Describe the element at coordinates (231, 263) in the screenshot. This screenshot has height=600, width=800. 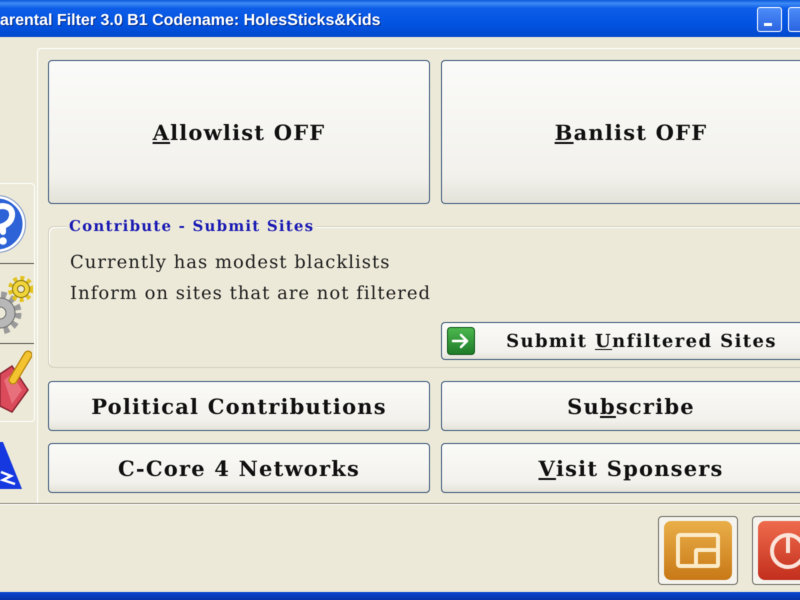
I see `description-text: Currently has modest blacklists` at that location.